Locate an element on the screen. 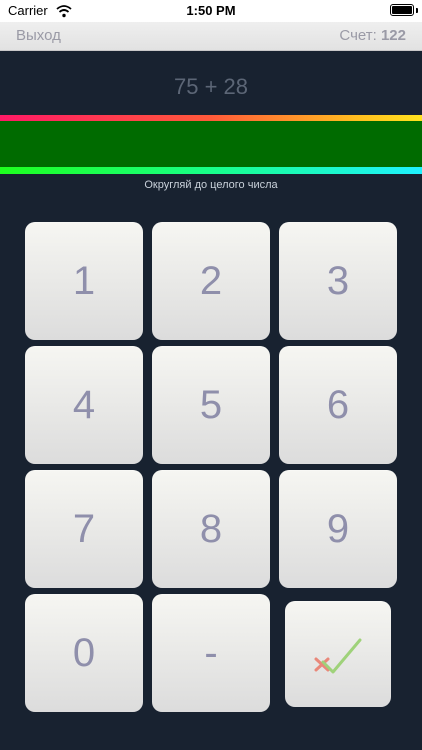  key-3: 3 is located at coordinates (338, 281).